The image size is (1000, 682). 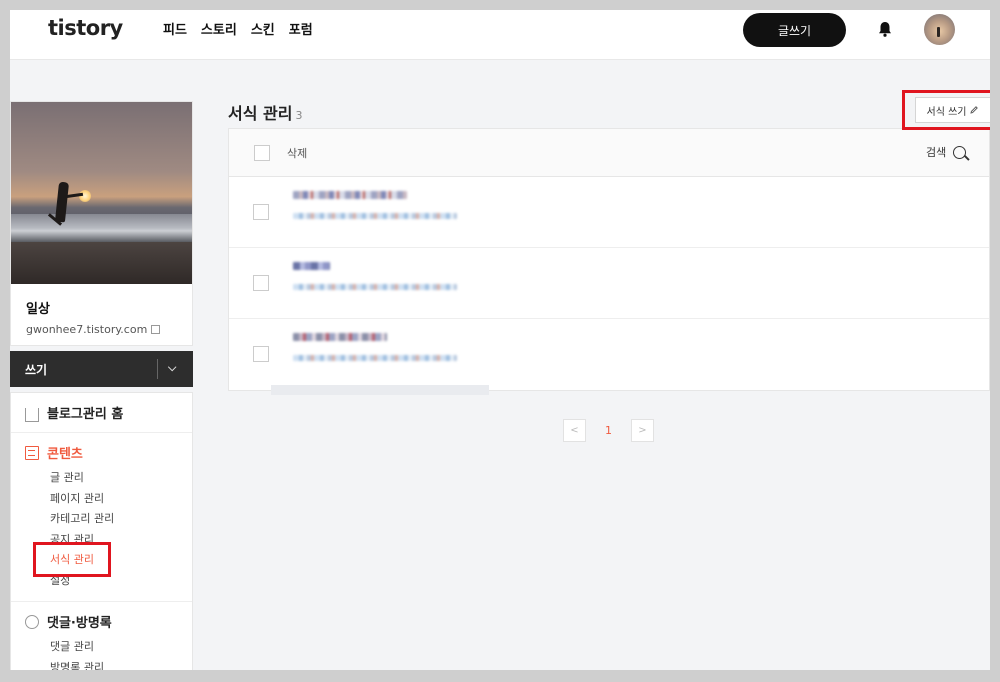 What do you see at coordinates (109, 307) in the screenshot?
I see `blog-name: 일상` at bounding box center [109, 307].